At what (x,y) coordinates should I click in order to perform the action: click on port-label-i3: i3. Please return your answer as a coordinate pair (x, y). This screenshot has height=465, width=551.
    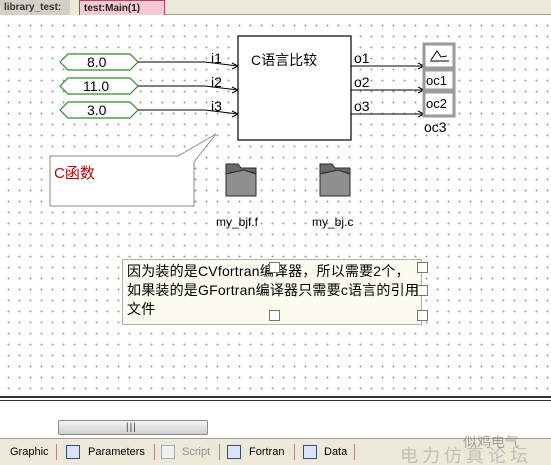
    Looking at the image, I should click on (216, 106).